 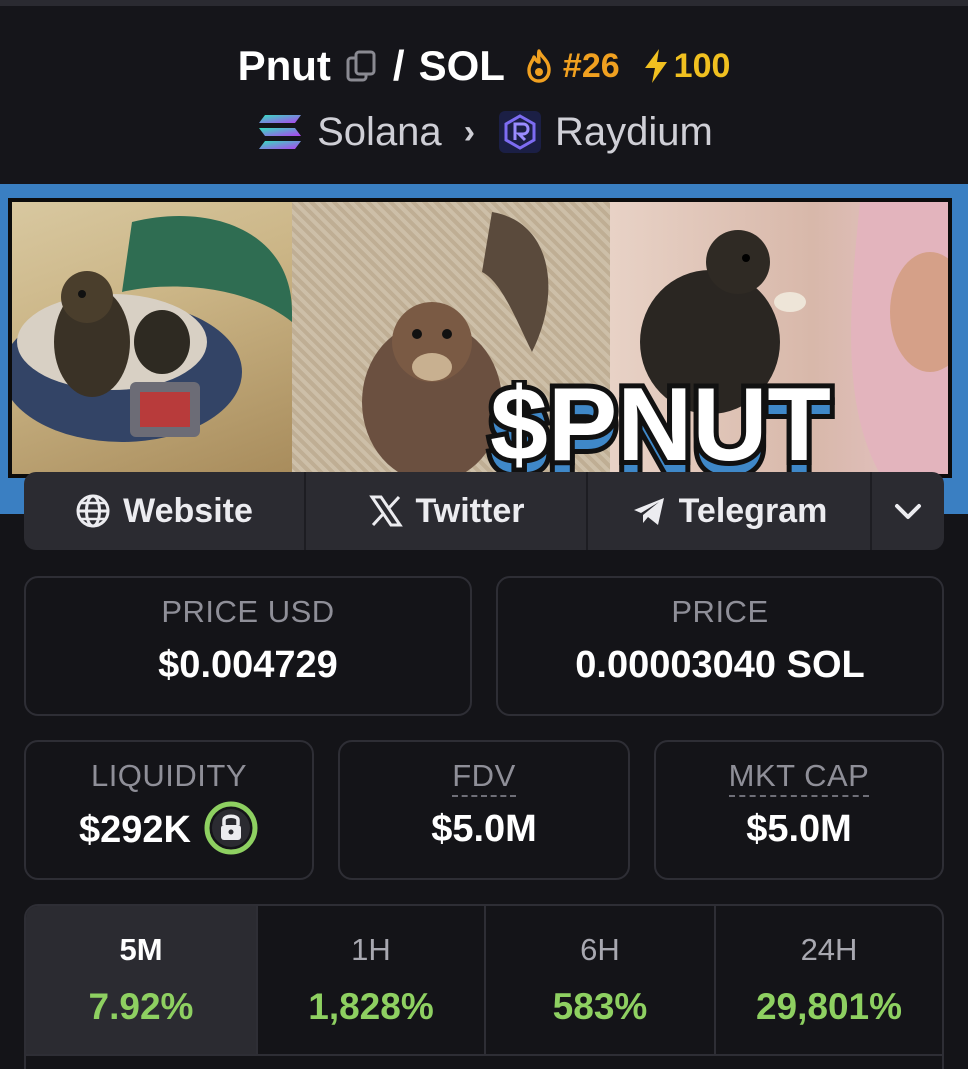 I want to click on tab-6h: 6H 583%, so click(x=601, y=980).